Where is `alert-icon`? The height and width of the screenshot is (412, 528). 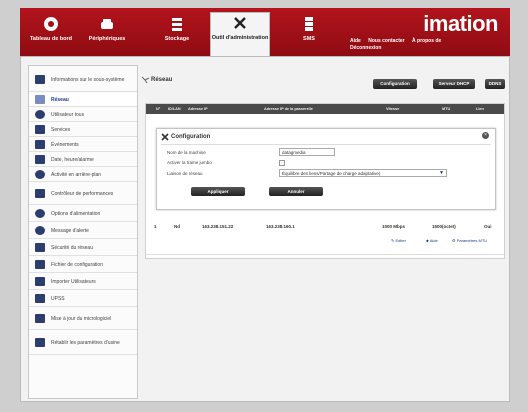
alert-icon is located at coordinates (40, 230).